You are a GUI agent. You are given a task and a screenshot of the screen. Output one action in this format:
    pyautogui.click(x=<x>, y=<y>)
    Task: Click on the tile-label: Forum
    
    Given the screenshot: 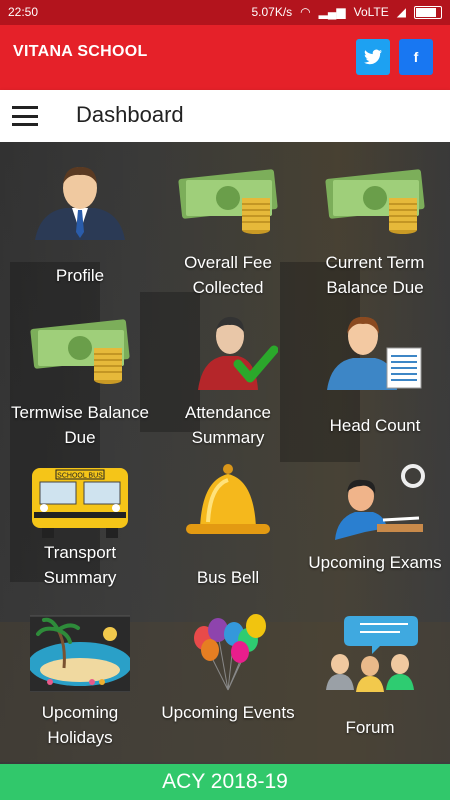 What is the action you would take?
    pyautogui.click(x=370, y=727)
    